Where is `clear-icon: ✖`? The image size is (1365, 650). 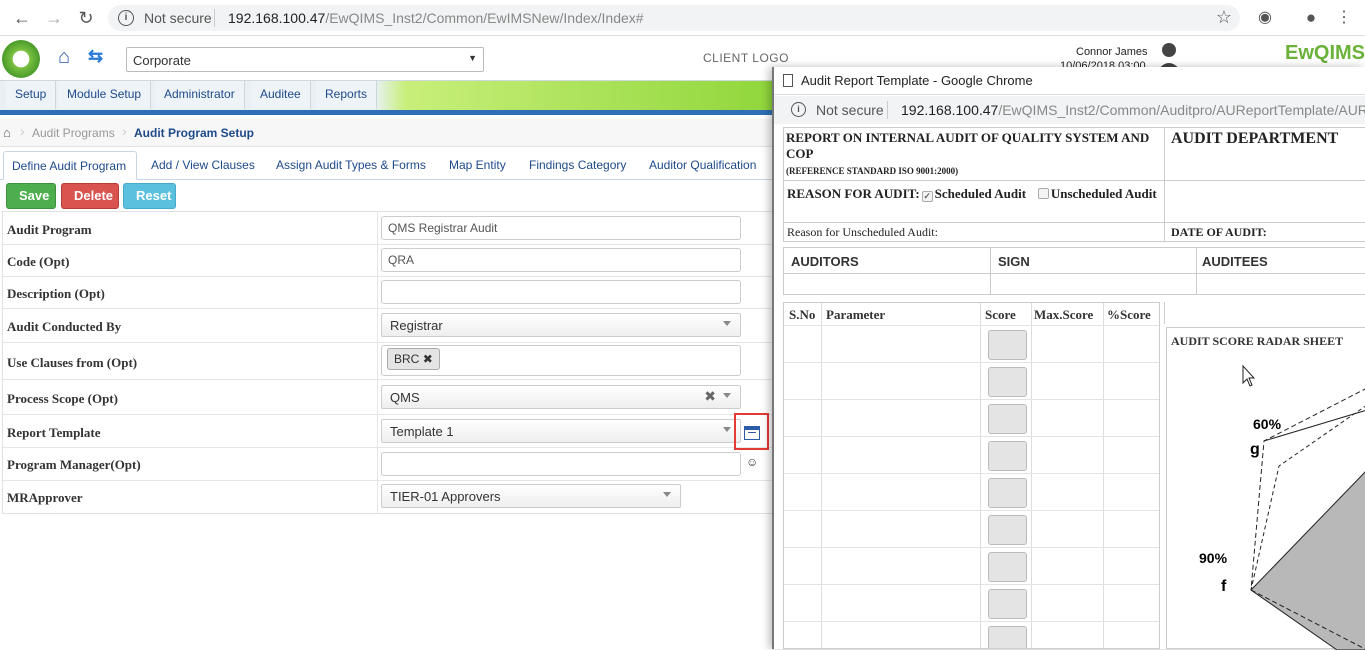 clear-icon: ✖ is located at coordinates (710, 396).